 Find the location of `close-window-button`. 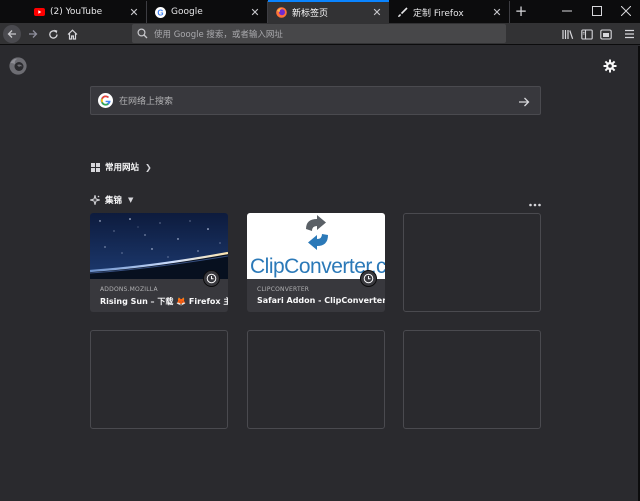

close-window-button is located at coordinates (625, 11).